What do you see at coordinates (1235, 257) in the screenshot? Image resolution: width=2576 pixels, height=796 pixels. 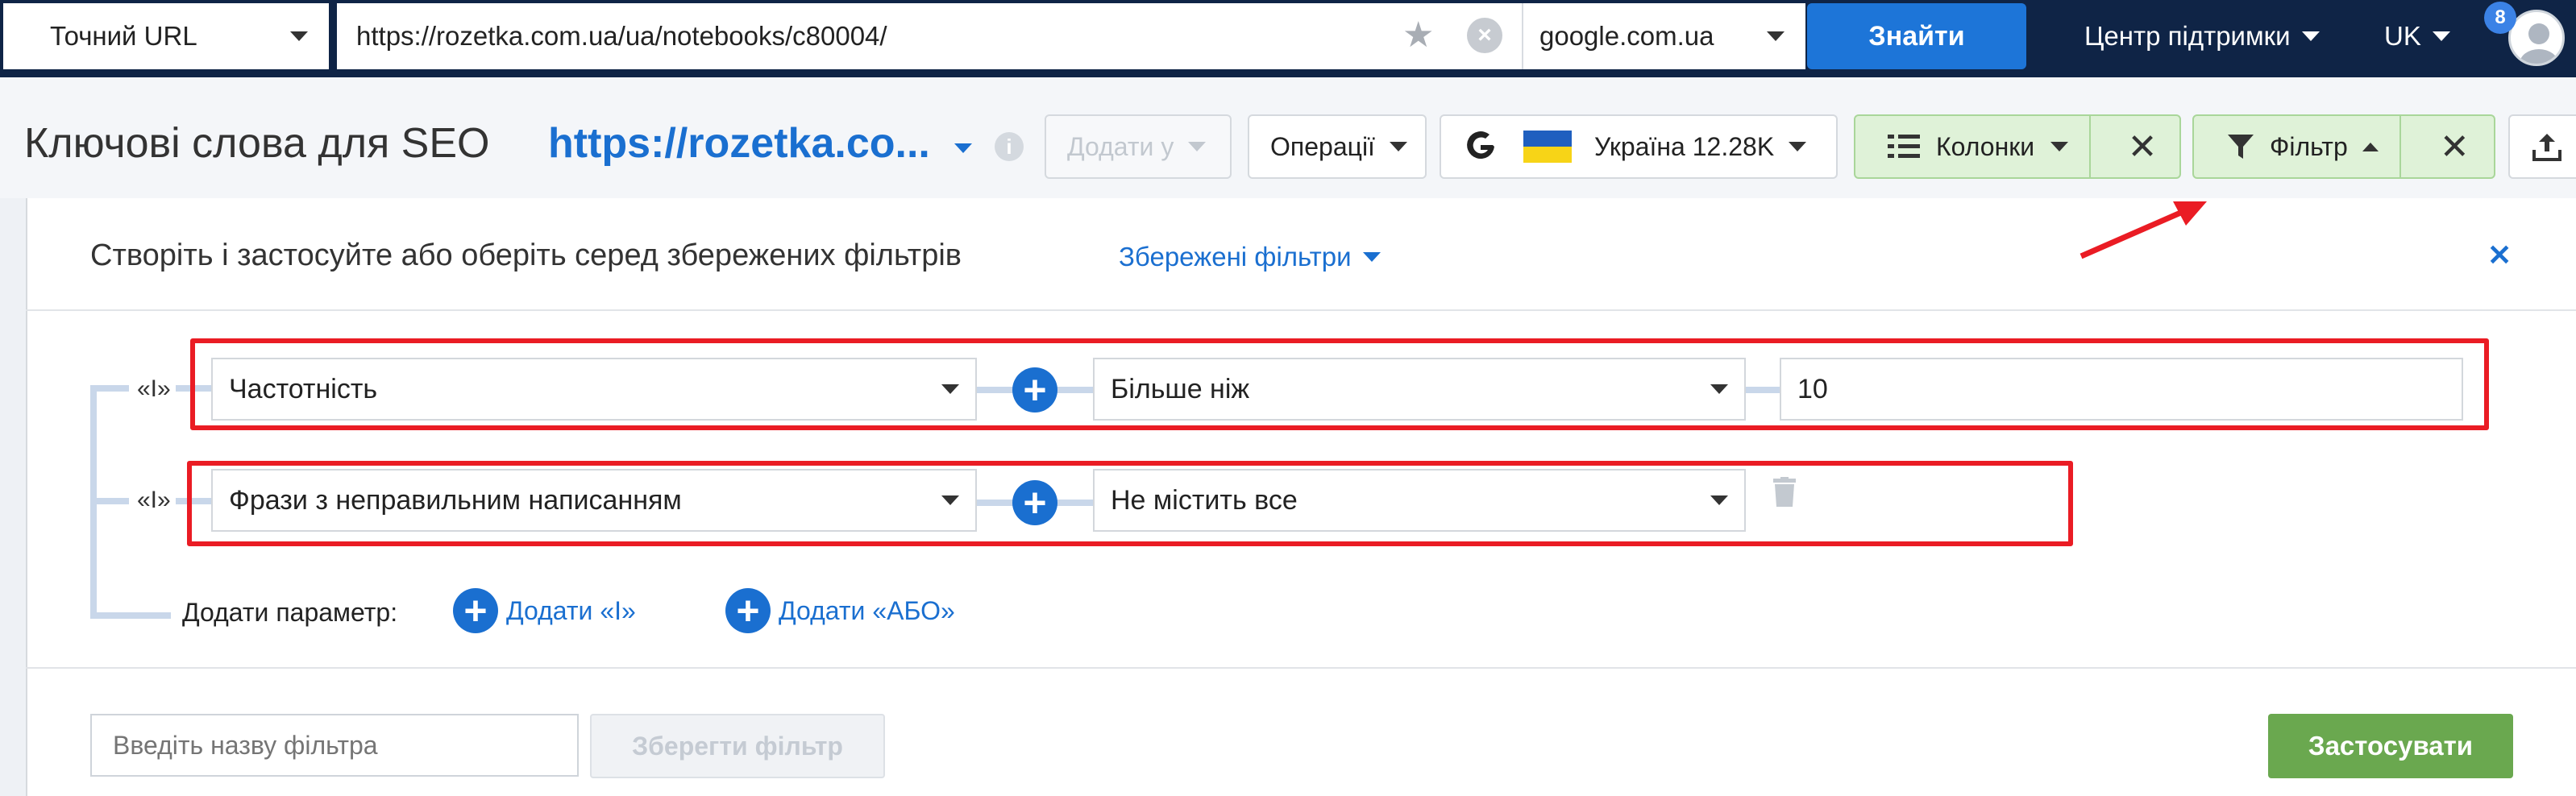 I see `saved-filters-label: Збережені фільтри` at bounding box center [1235, 257].